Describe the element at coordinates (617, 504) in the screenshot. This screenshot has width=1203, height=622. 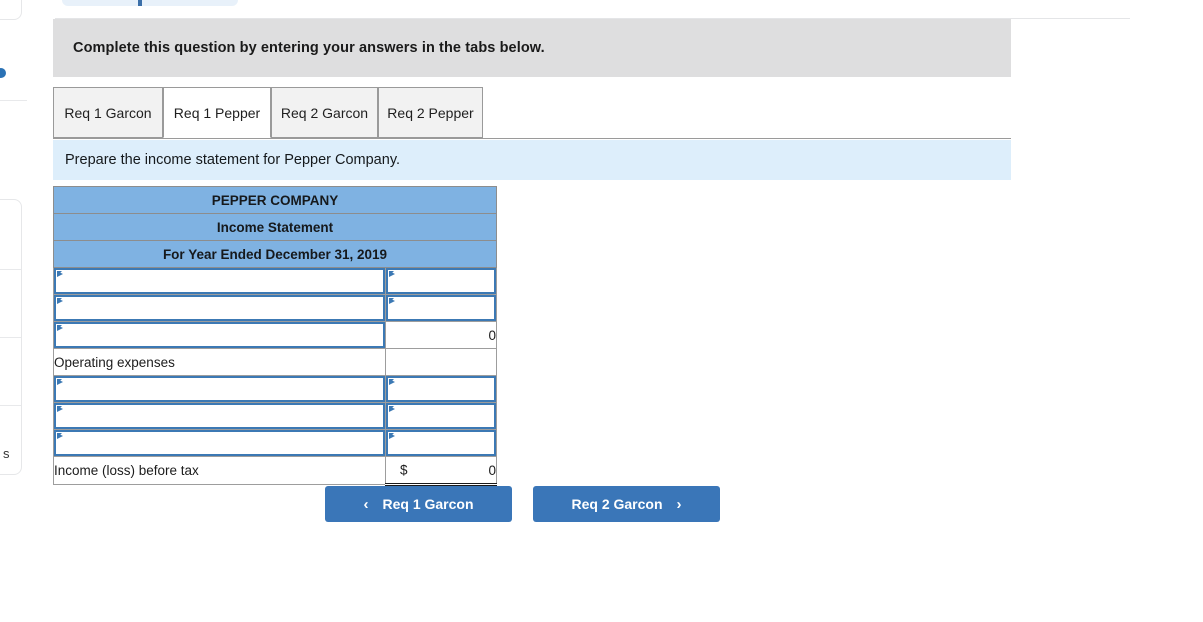
I see `next-button-label: Req 2 Garcon` at that location.